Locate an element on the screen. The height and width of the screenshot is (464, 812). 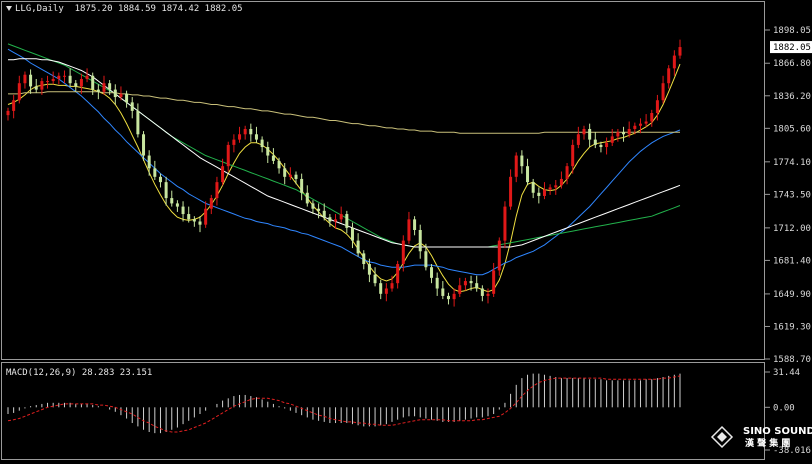
price-tick-label: 1588.70 is located at coordinates (792, 360).